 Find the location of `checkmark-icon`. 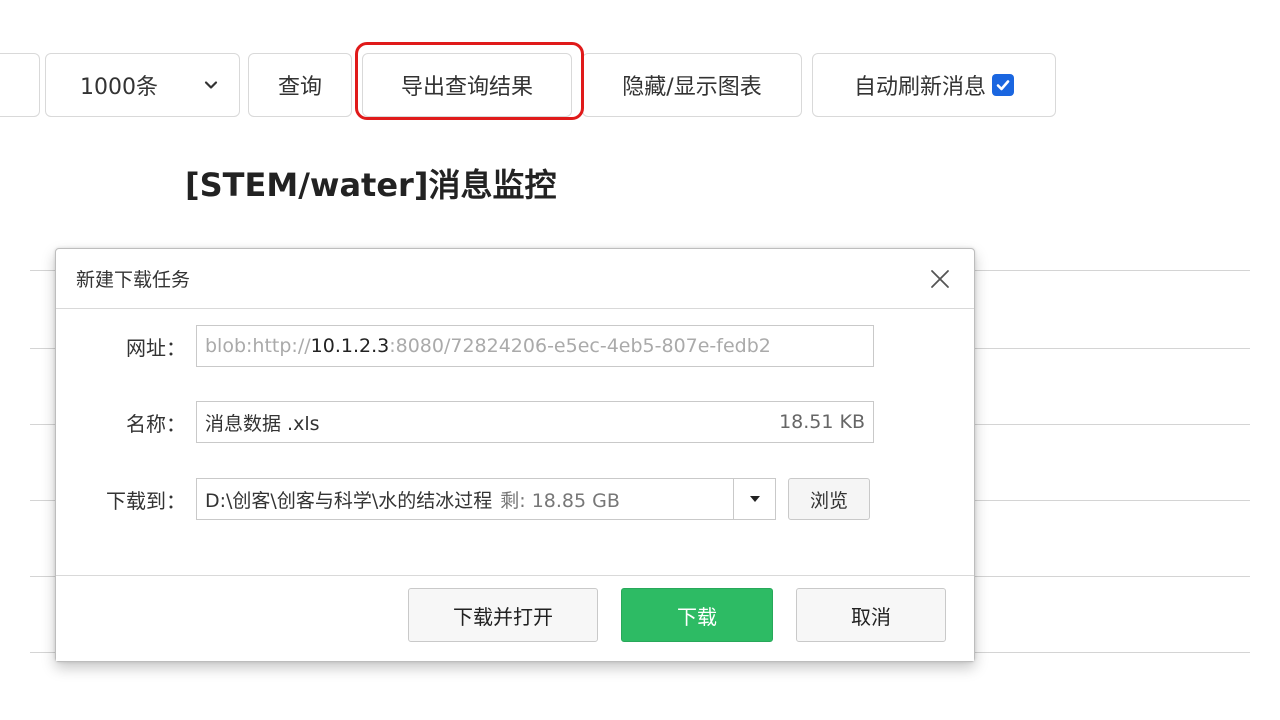

checkmark-icon is located at coordinates (1003, 85).